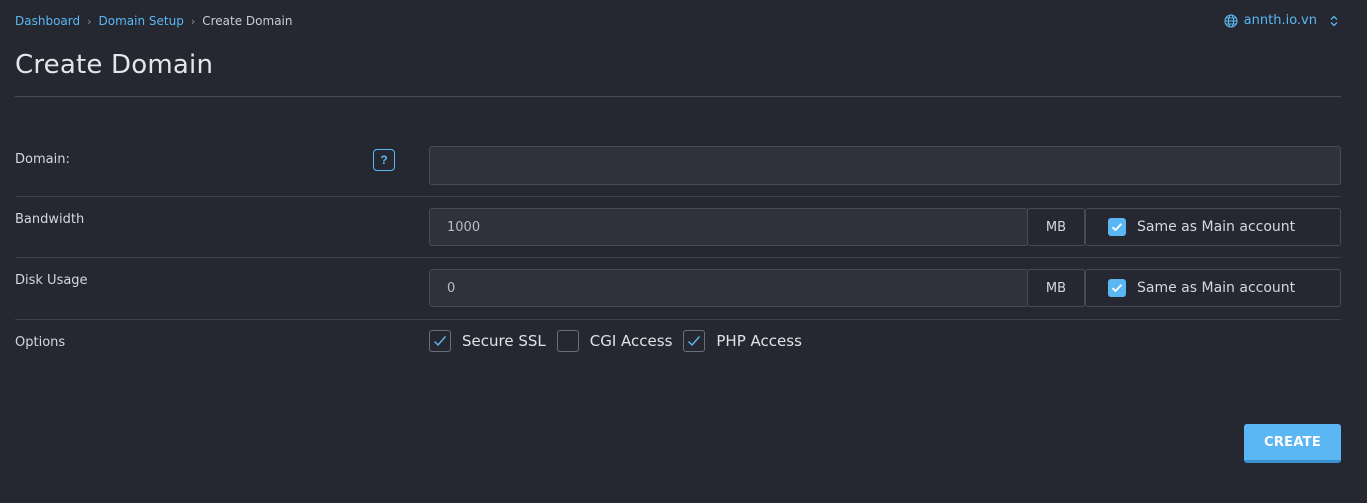 Image resolution: width=1367 pixels, height=503 pixels. Describe the element at coordinates (694, 341) in the screenshot. I see `php-access-checkbox` at that location.